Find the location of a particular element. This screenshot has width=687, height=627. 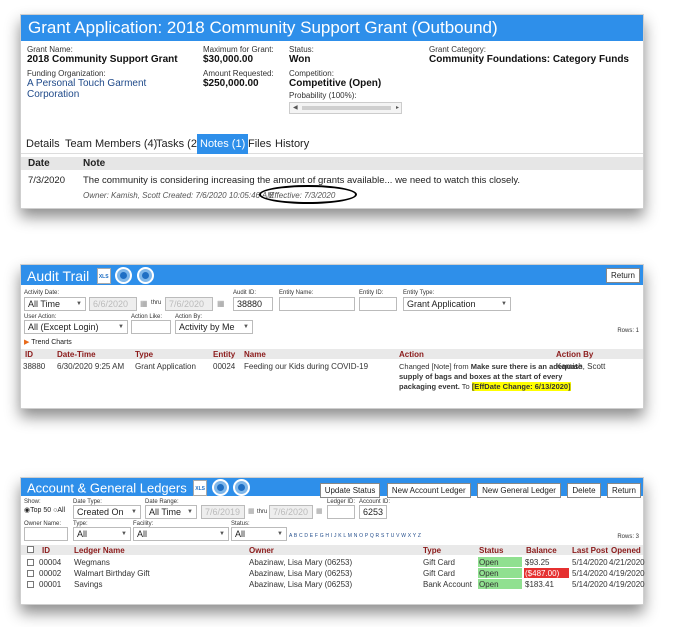

audit-col-type: Type is located at coordinates (144, 354).